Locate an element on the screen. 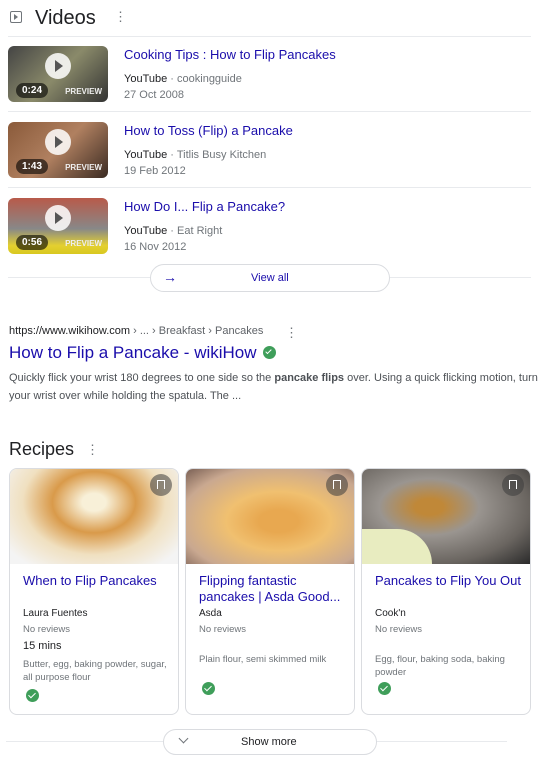 This screenshot has width=551, height=763. result-more-options-icon: ⋮ is located at coordinates (291, 332).